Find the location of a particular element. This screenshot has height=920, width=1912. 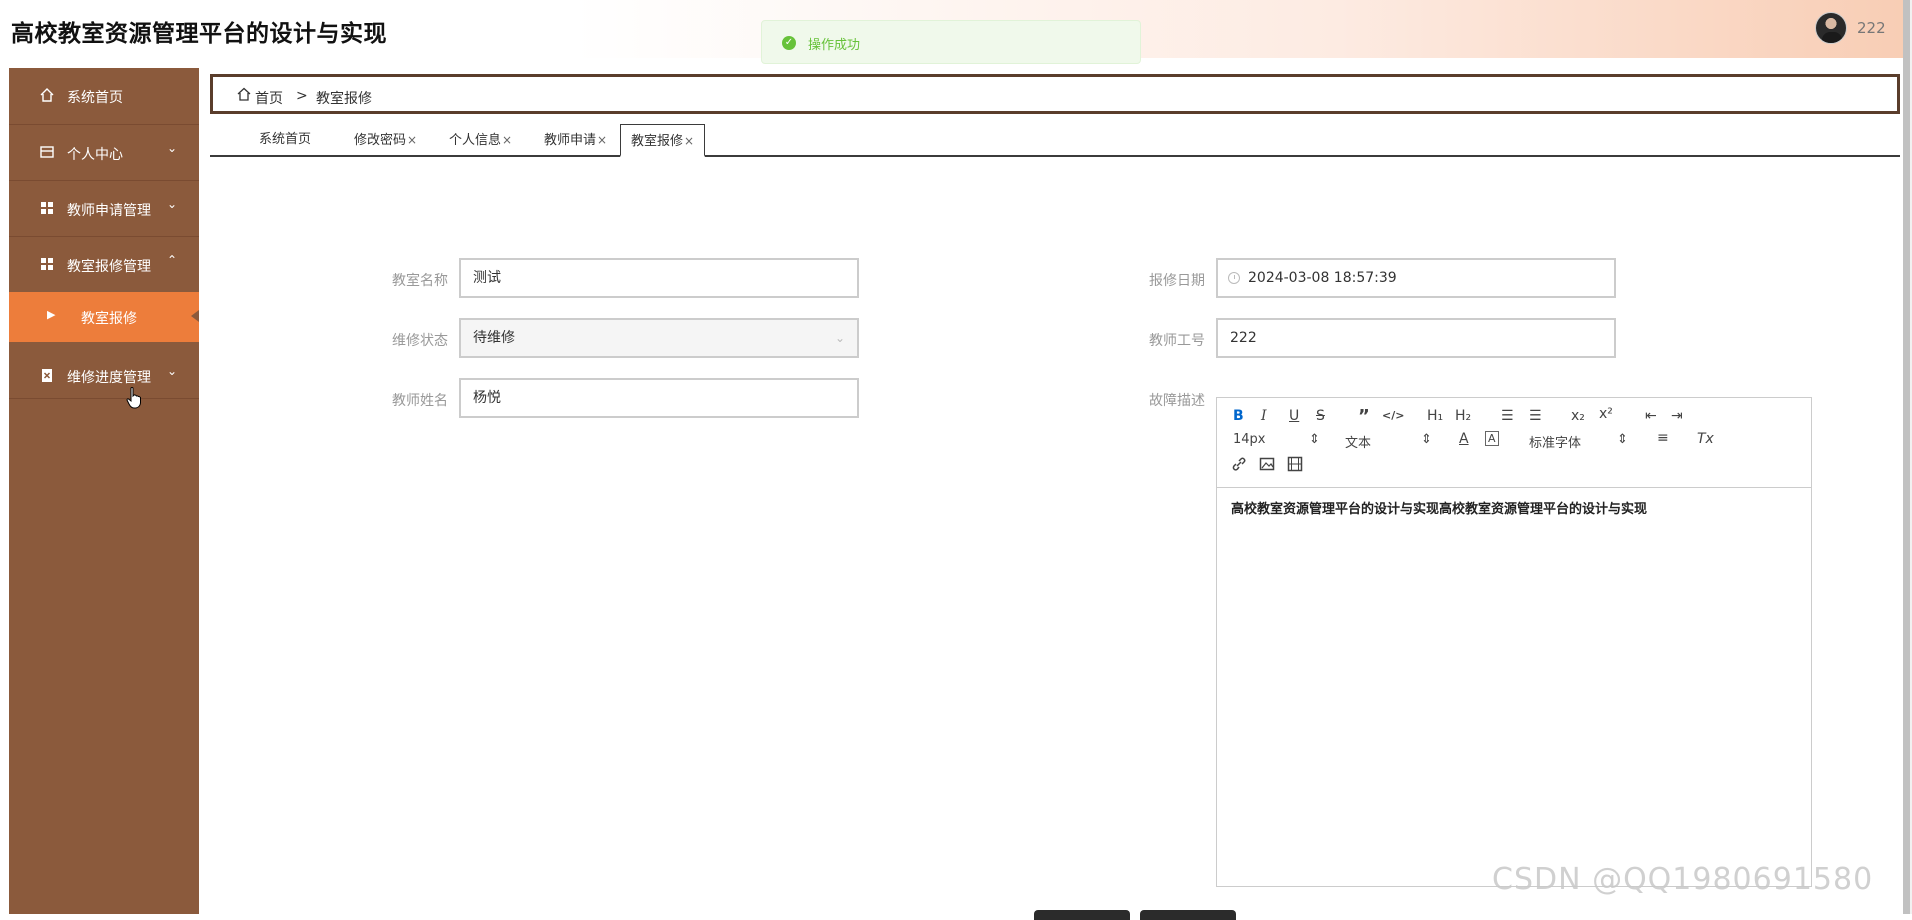

app-title: 高校教室资源管理平台的设计与实现 is located at coordinates (199, 34).